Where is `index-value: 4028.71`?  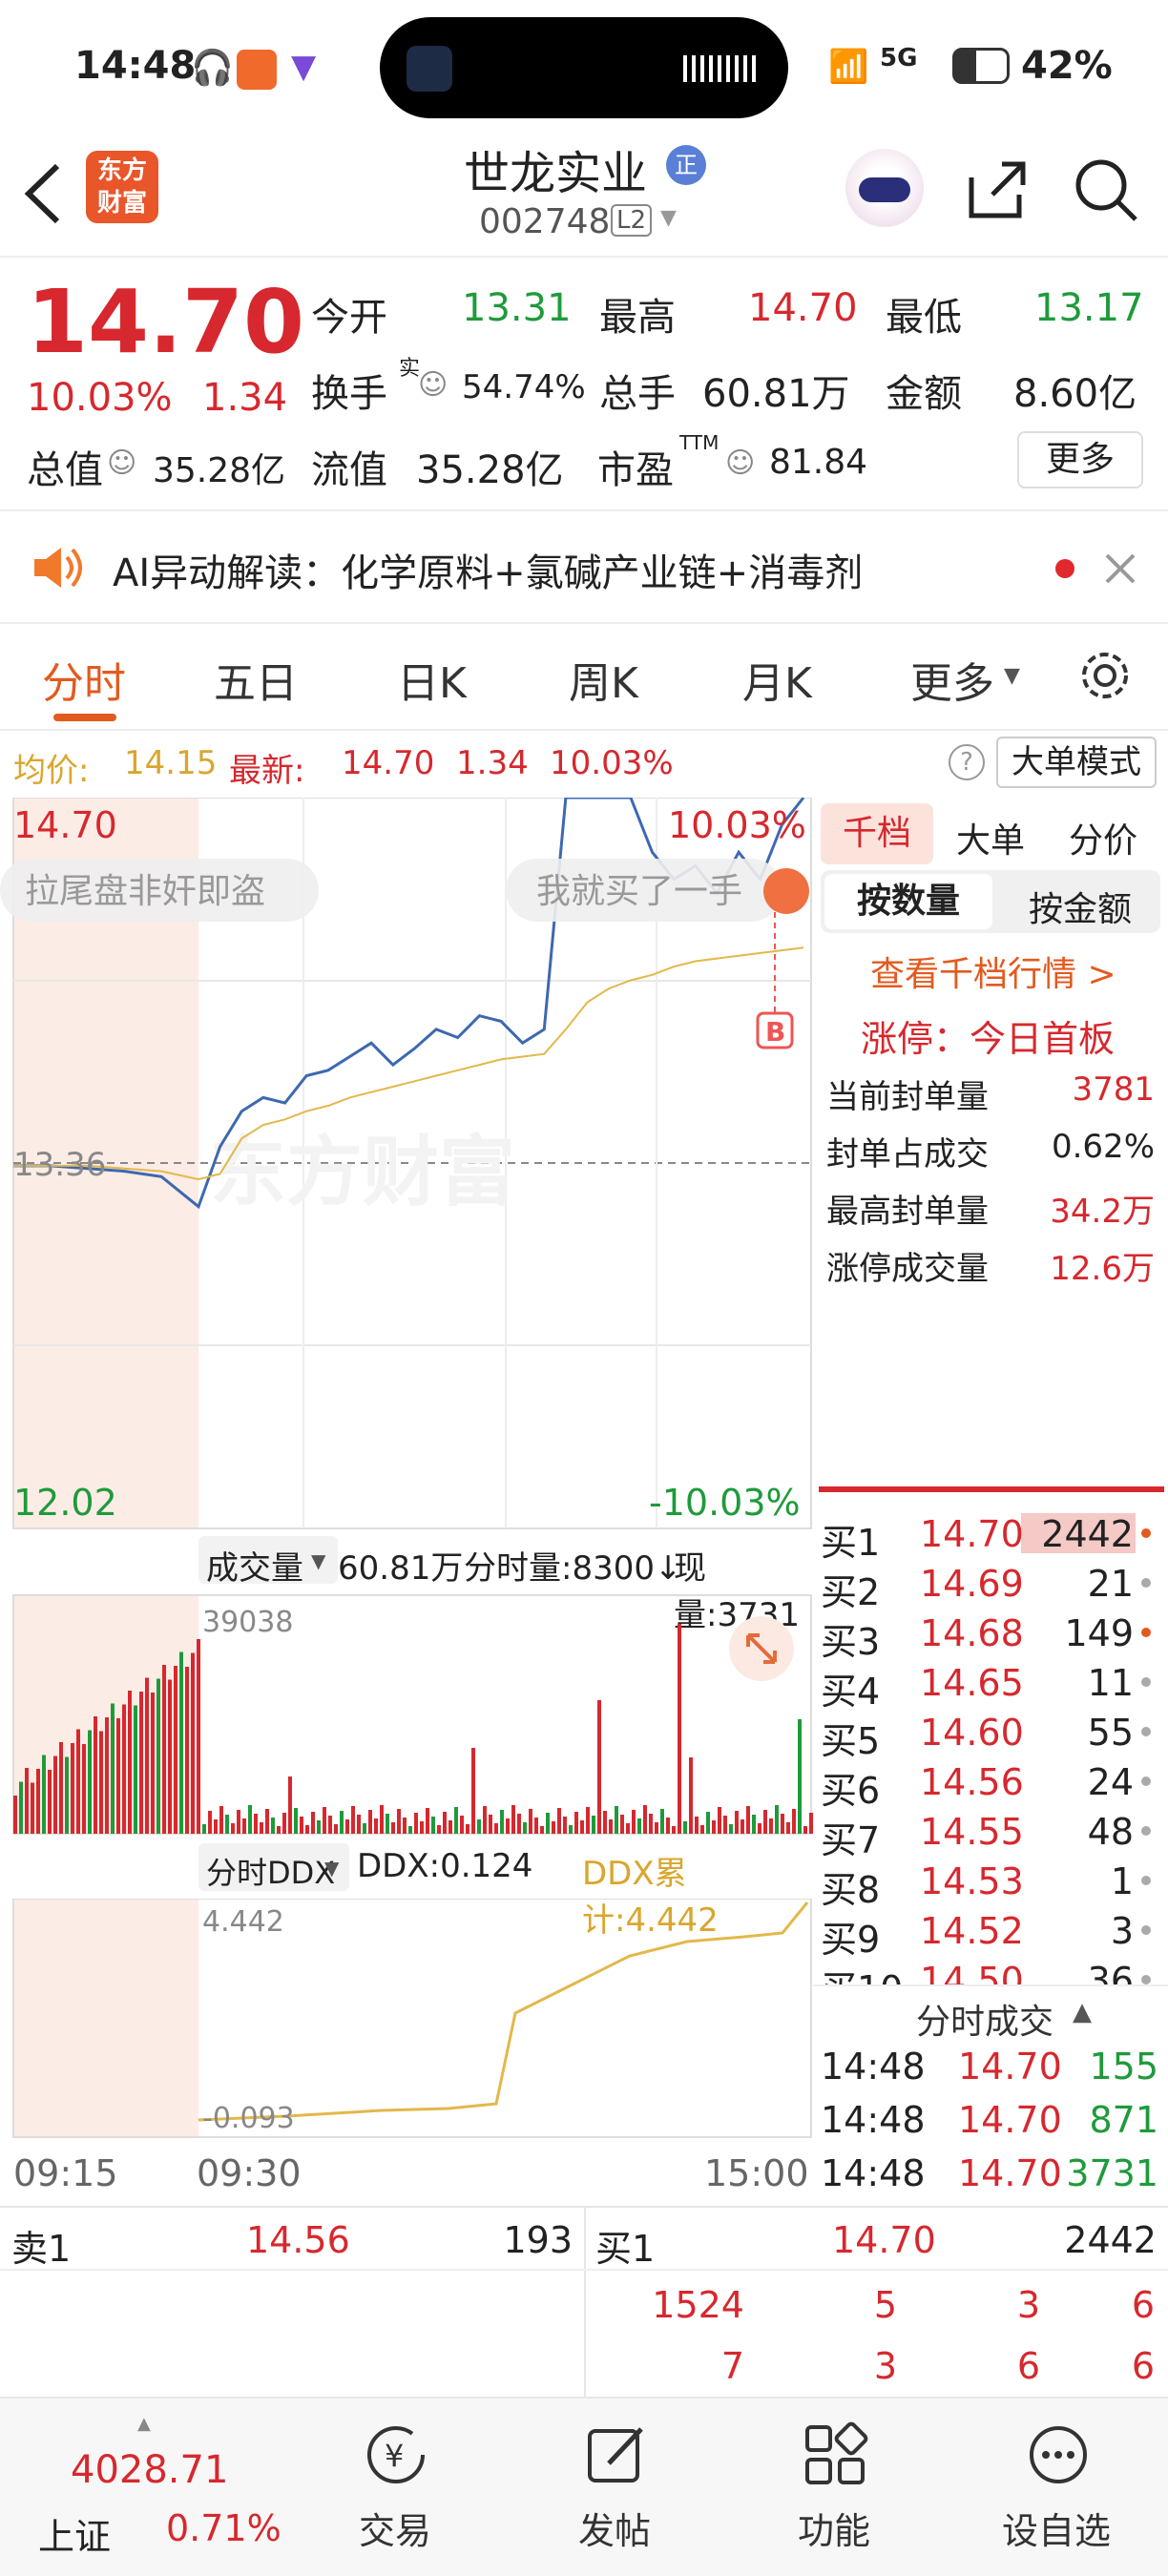
index-value: 4028.71 is located at coordinates (150, 2470).